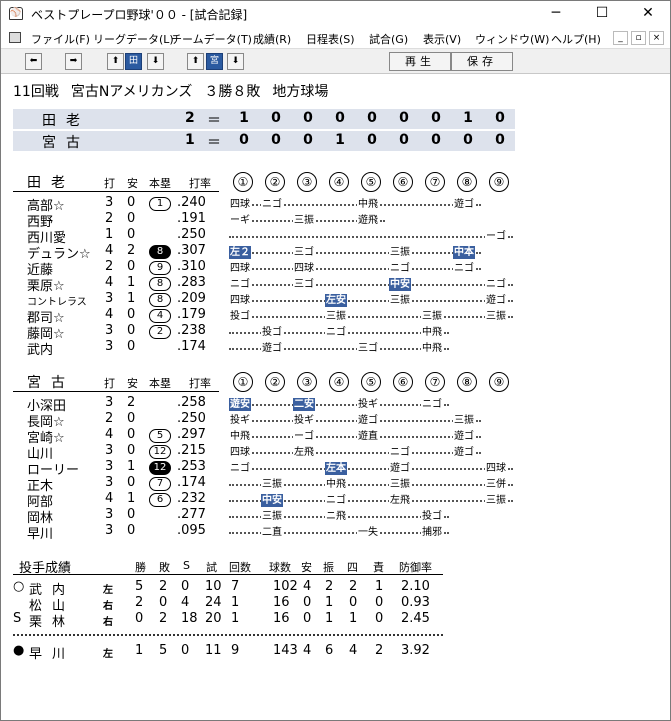 The image size is (671, 721). I want to click on pitching-g: 10, so click(213, 586).